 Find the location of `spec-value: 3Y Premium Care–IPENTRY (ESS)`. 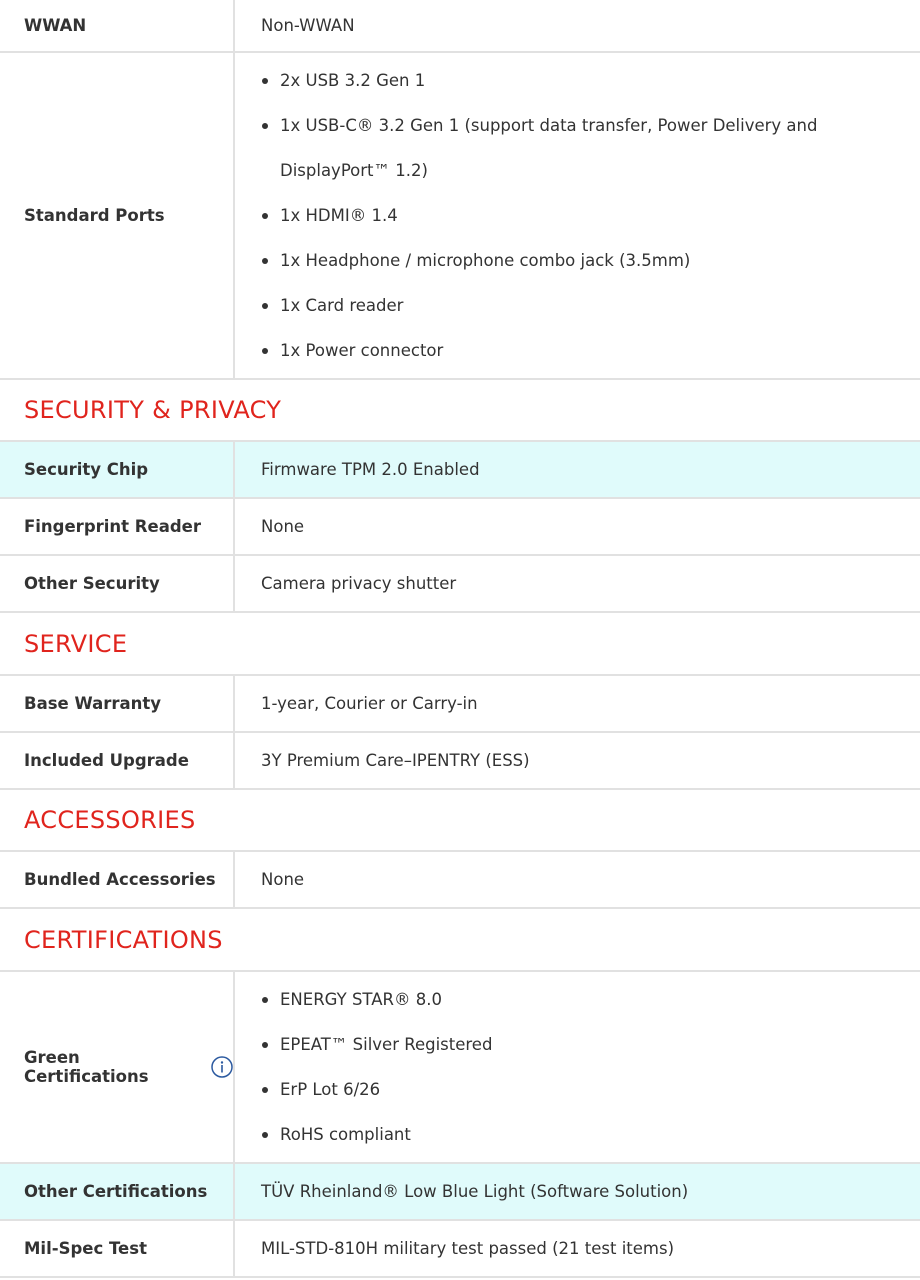

spec-value: 3Y Premium Care–IPENTRY (ESS) is located at coordinates (395, 760).